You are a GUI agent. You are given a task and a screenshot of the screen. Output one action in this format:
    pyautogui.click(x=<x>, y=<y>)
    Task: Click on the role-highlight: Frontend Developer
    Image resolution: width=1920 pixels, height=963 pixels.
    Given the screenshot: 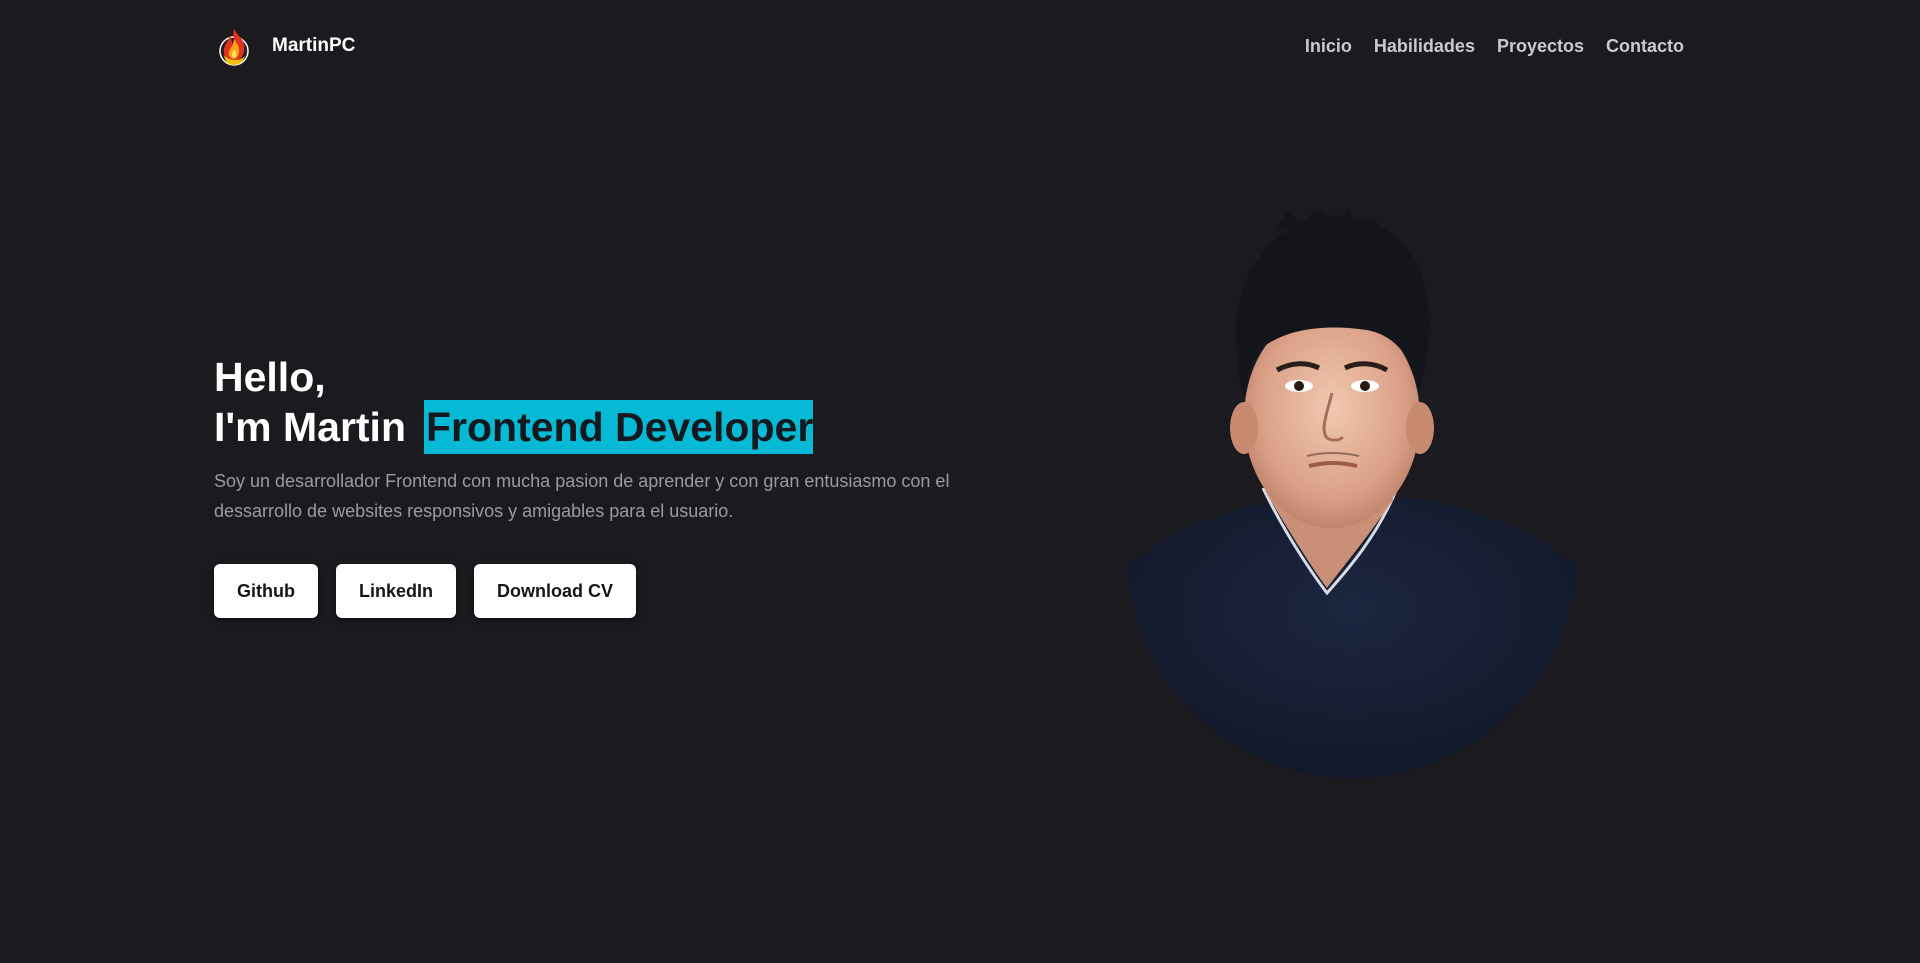 What is the action you would take?
    pyautogui.click(x=619, y=427)
    